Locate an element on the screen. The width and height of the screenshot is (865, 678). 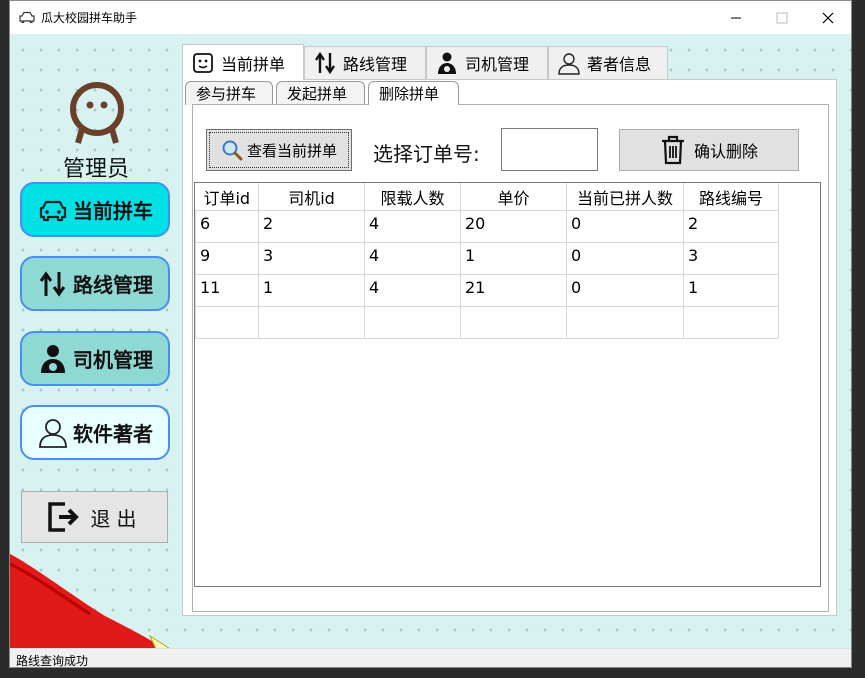
sidebar-item-current-carpool: 当前拼车 is located at coordinates (95, 209).